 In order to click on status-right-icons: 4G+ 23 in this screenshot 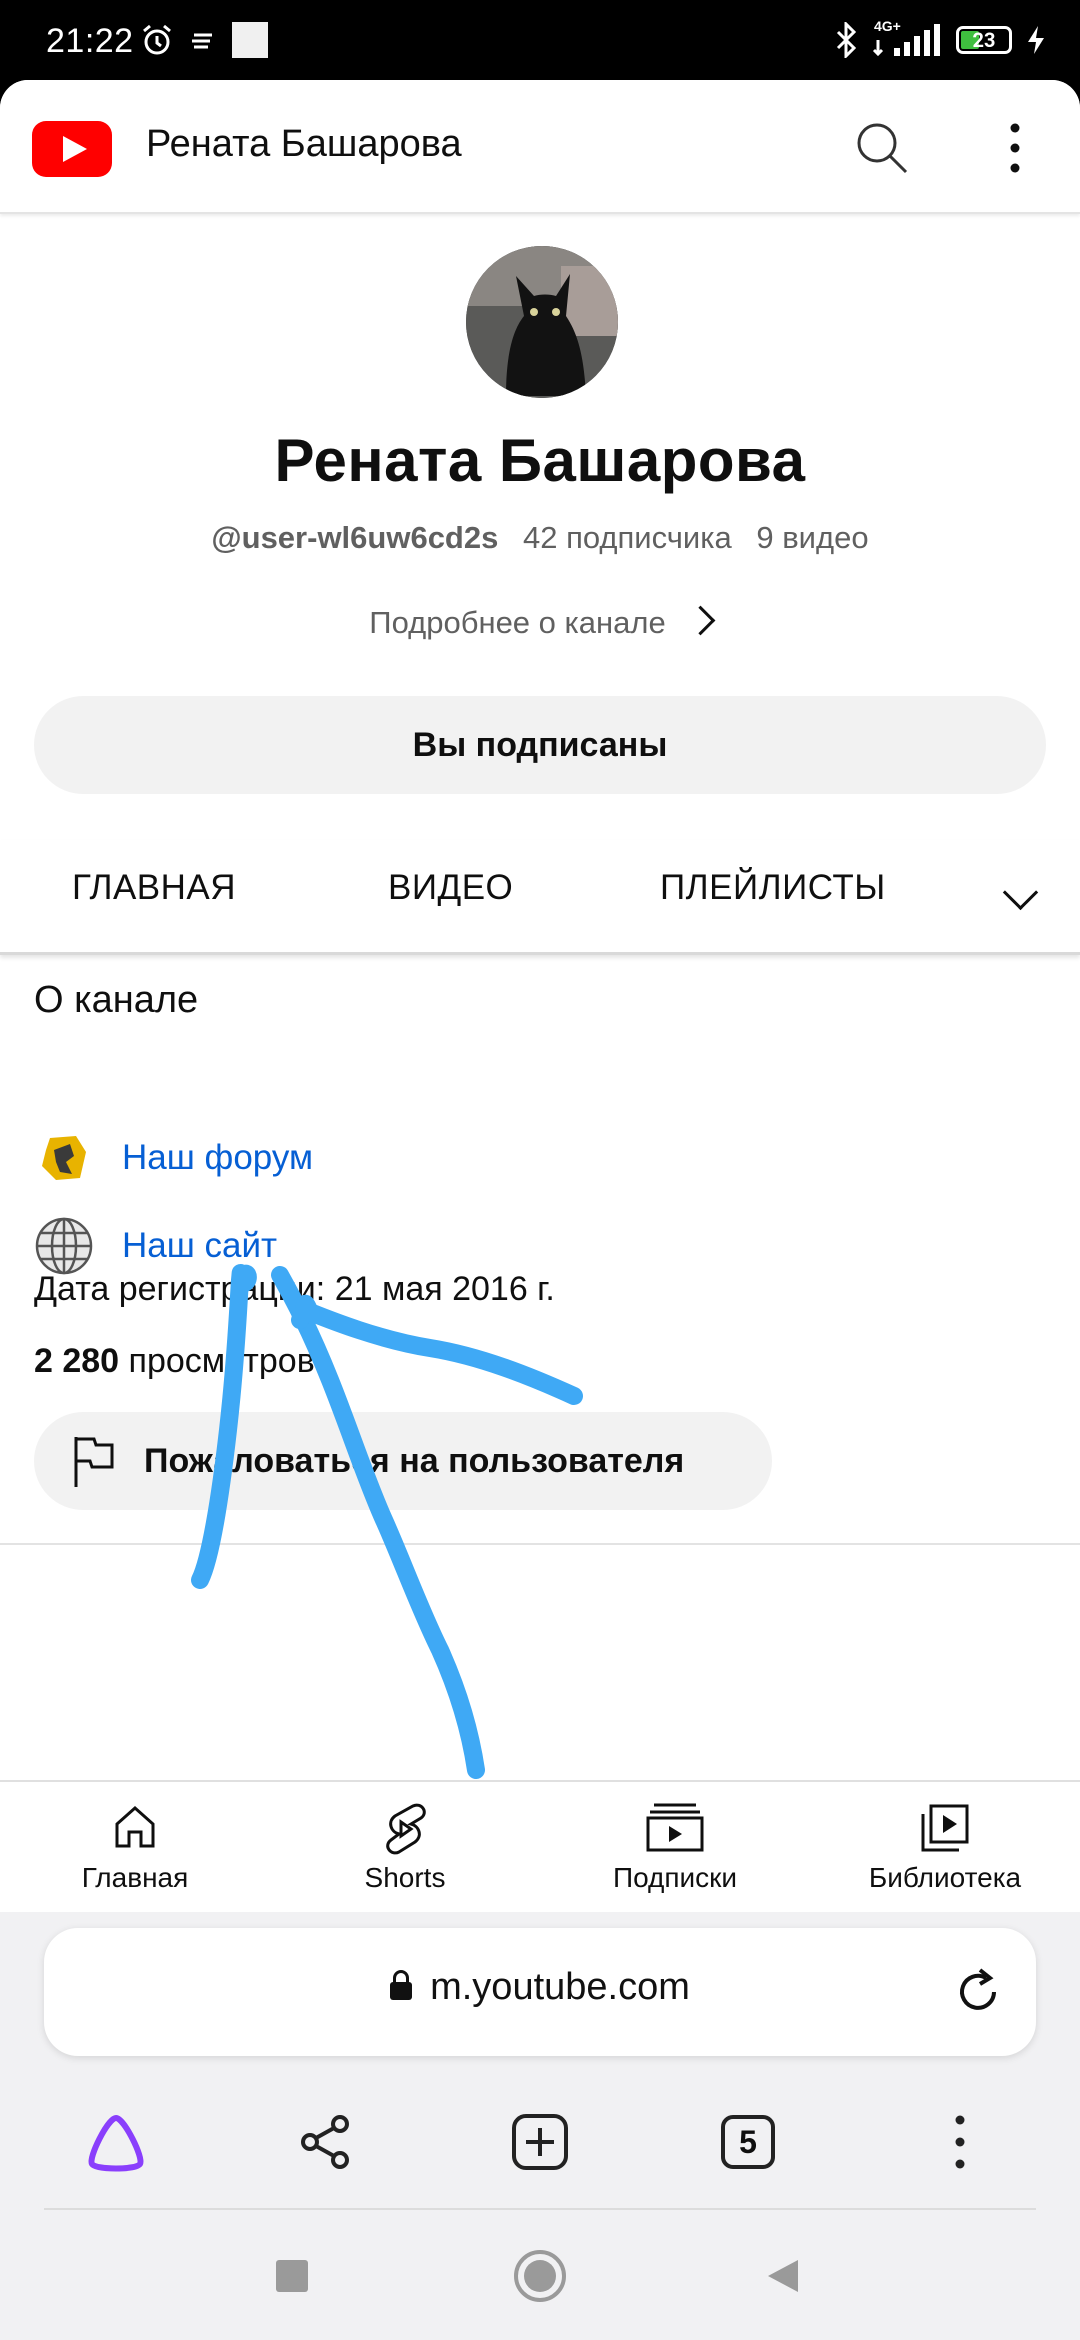, I will do `click(940, 38)`.